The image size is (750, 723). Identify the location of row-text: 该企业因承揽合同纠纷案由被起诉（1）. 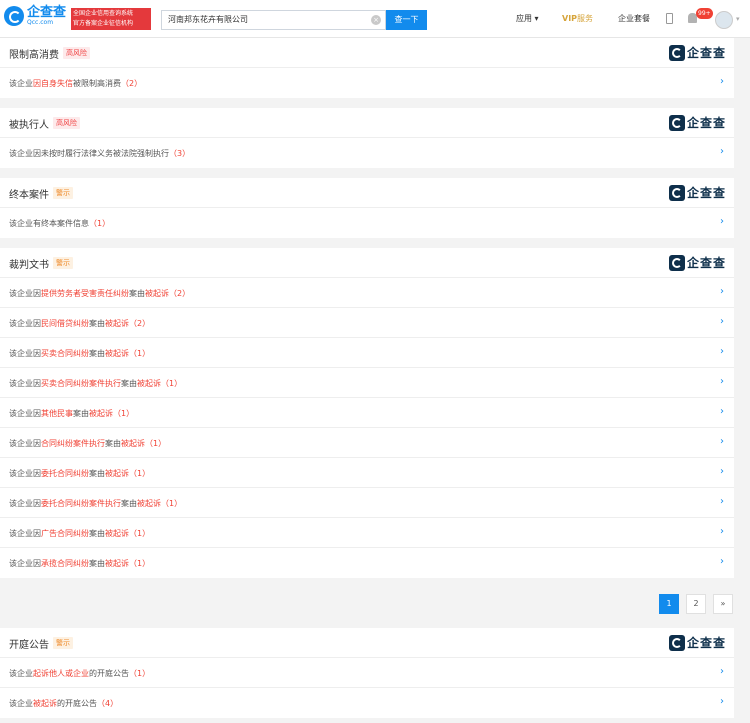
(79, 563).